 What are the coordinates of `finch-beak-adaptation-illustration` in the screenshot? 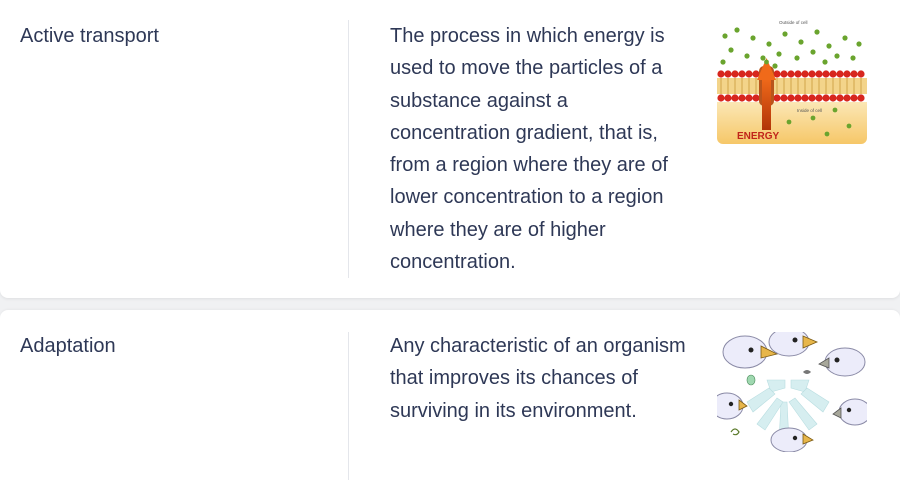 It's located at (792, 392).